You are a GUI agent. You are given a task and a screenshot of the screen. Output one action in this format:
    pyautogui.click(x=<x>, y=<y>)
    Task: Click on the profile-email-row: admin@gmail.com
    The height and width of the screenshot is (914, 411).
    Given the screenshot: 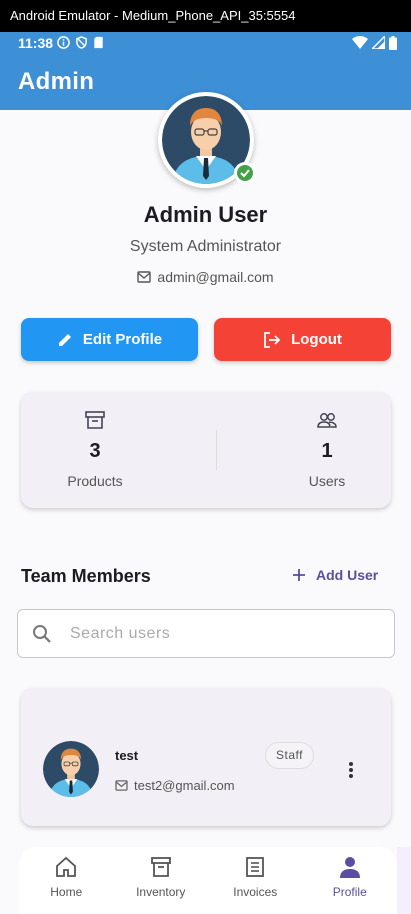 What is the action you would take?
    pyautogui.click(x=205, y=277)
    